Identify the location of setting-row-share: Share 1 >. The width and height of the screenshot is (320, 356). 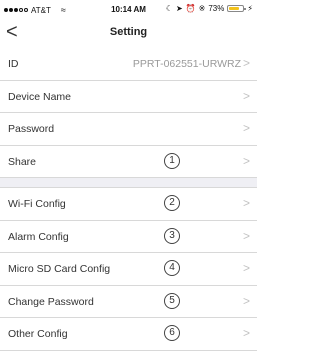
(128, 162).